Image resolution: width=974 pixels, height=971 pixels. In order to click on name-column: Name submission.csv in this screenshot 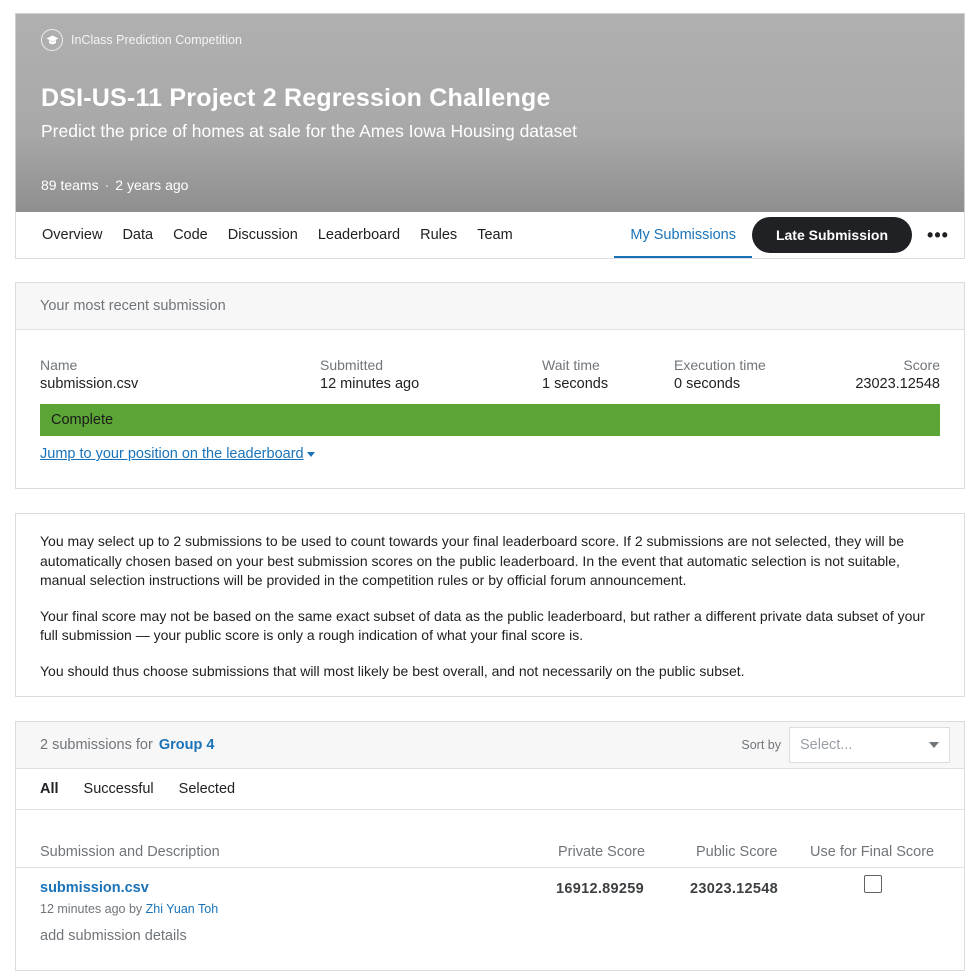, I will do `click(89, 374)`.